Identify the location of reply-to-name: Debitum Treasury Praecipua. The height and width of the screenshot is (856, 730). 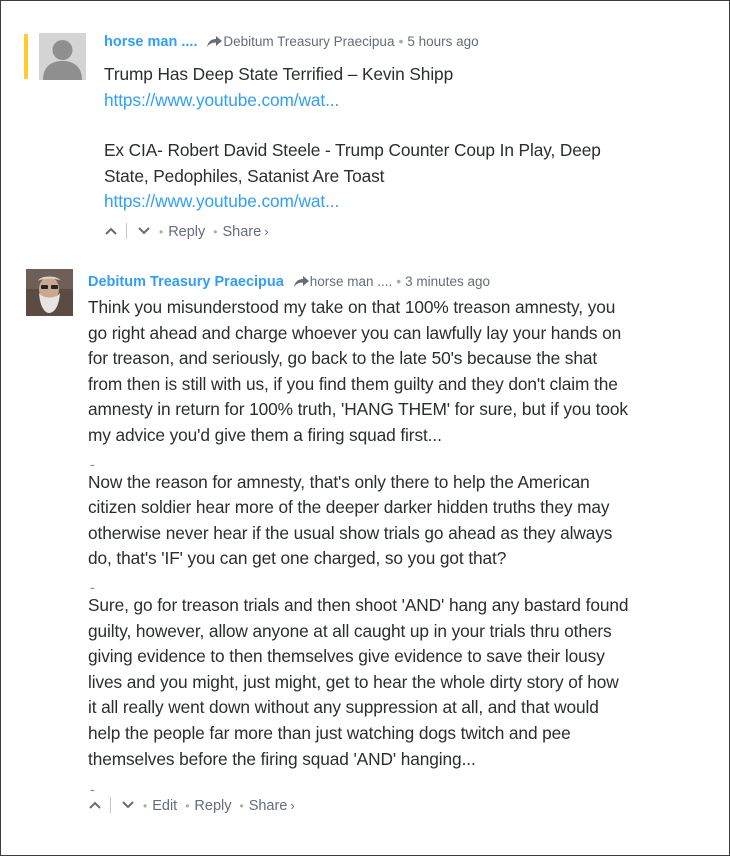
(308, 41).